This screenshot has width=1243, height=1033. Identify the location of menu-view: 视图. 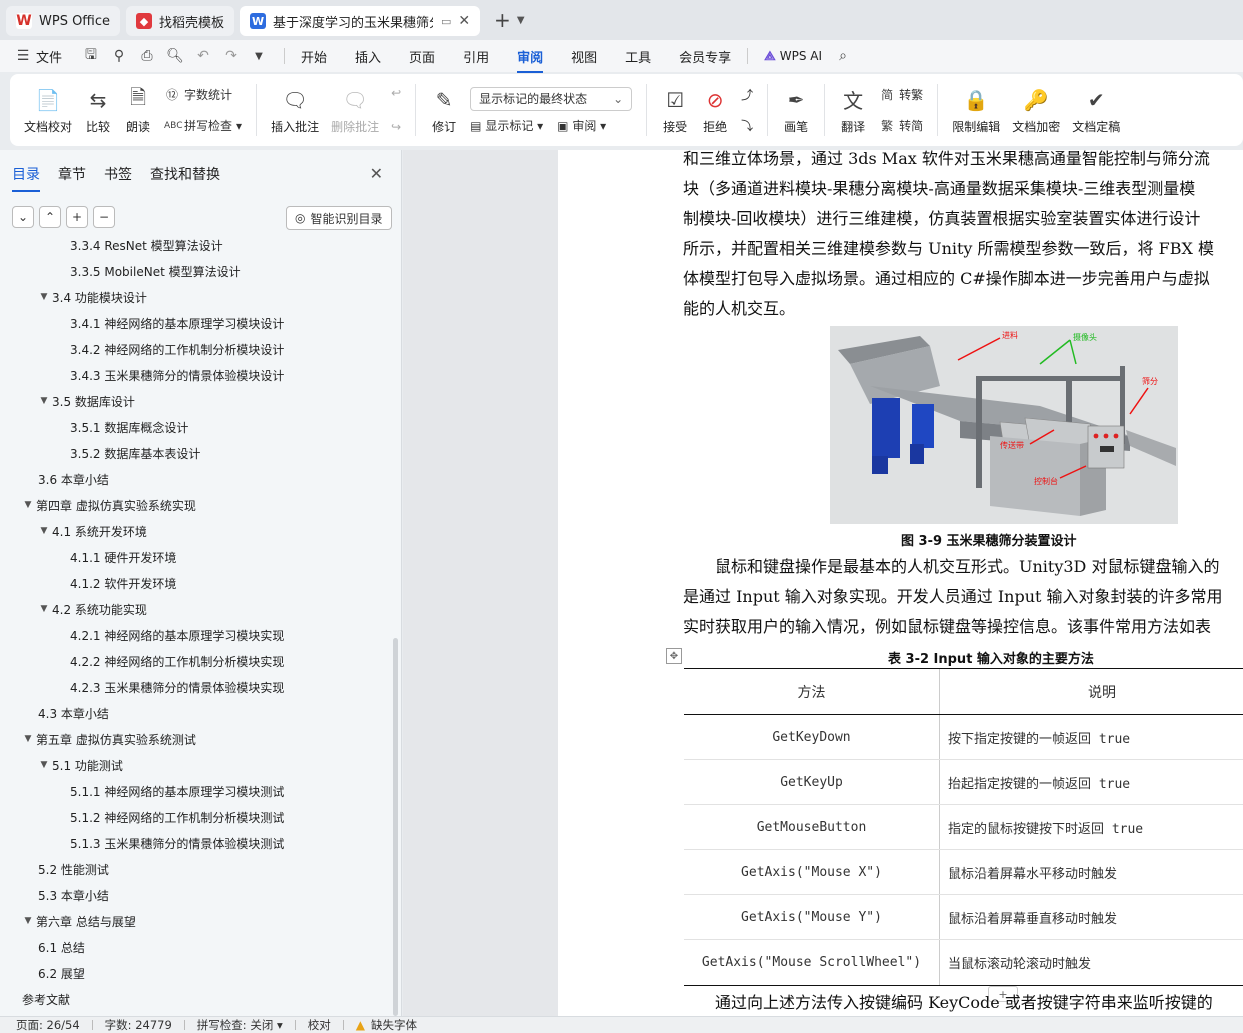
(584, 56).